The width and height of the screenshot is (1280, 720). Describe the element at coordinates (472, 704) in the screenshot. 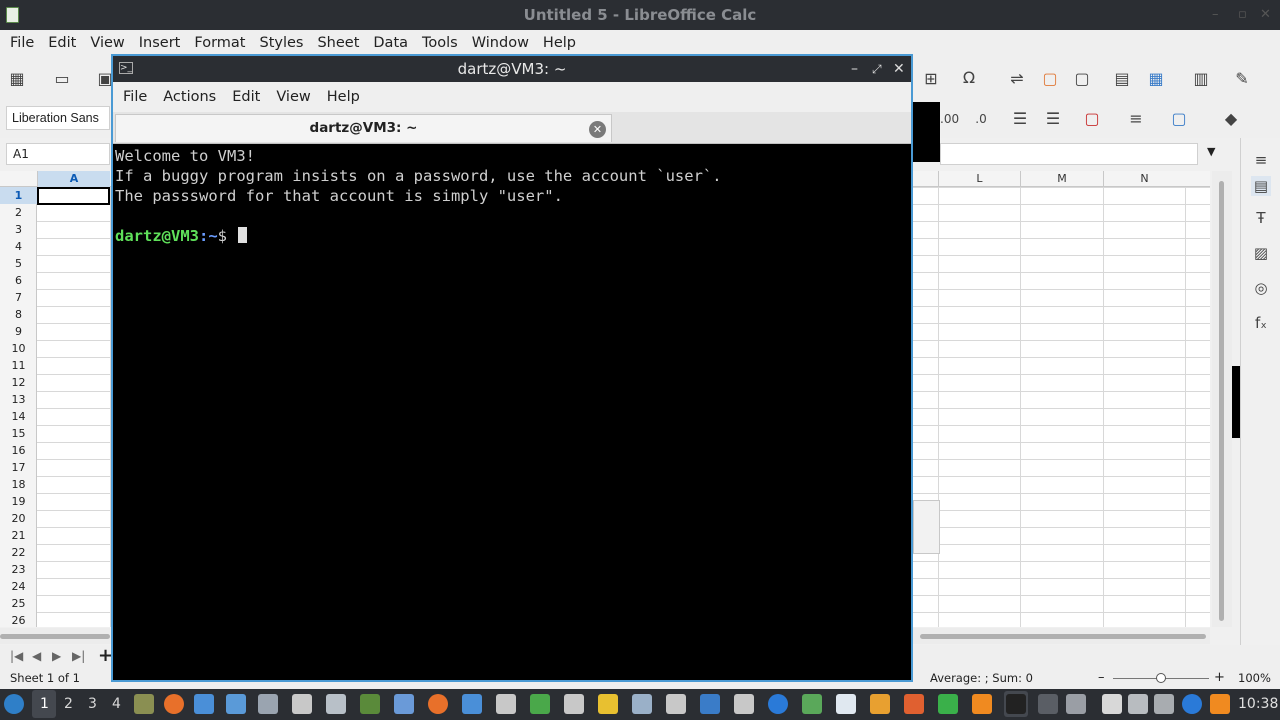

I see `folder-icon` at that location.